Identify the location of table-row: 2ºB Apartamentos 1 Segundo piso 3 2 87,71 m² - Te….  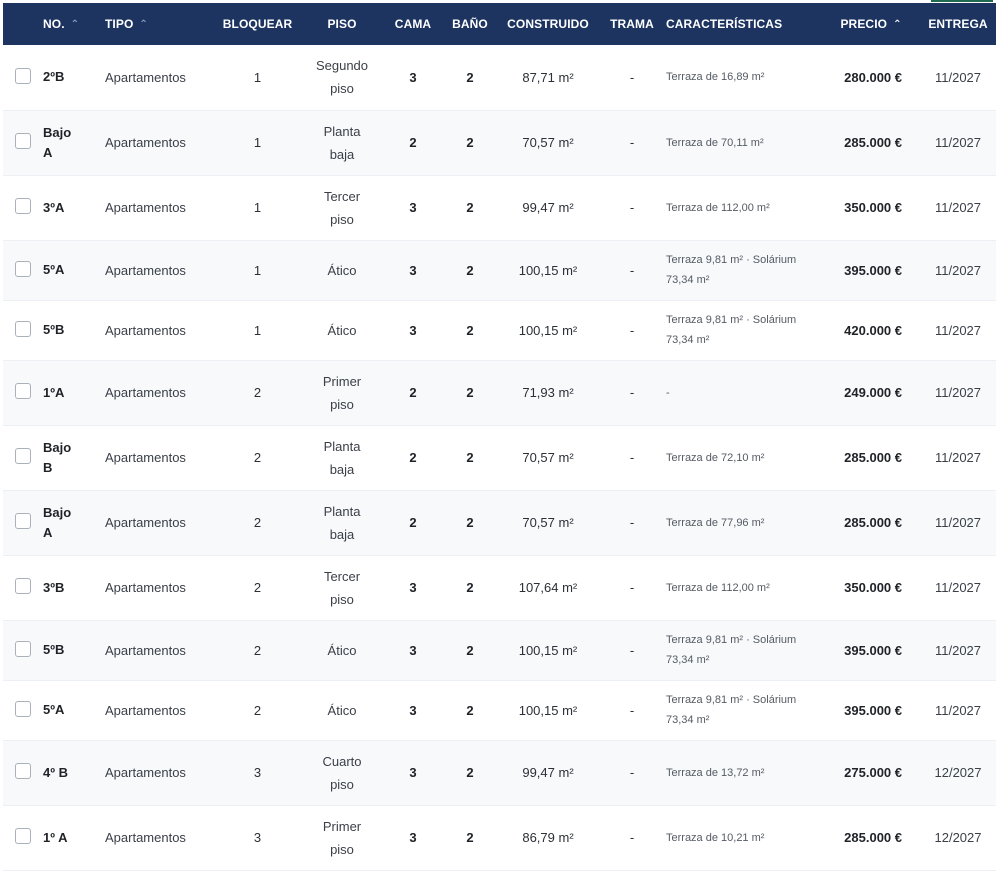
(499, 78).